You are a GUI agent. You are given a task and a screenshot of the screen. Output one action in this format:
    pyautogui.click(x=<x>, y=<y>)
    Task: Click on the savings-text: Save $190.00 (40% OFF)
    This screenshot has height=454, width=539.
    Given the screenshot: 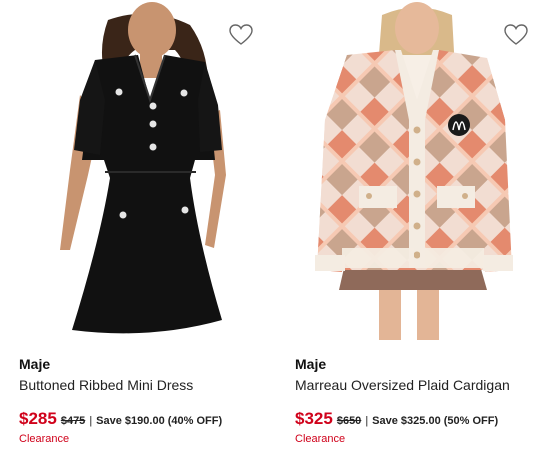 What is the action you would take?
    pyautogui.click(x=159, y=421)
    